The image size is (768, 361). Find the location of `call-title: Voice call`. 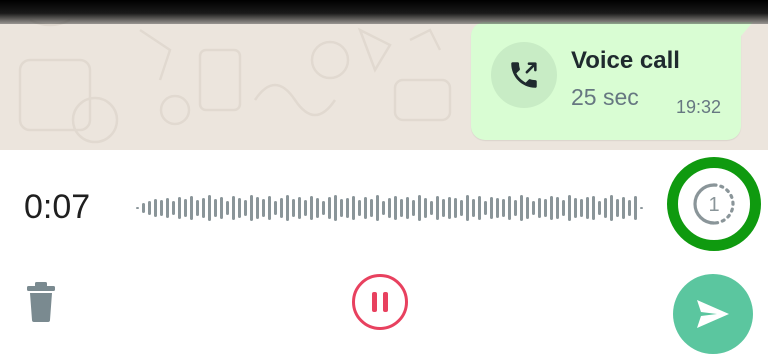

call-title: Voice call is located at coordinates (625, 60).